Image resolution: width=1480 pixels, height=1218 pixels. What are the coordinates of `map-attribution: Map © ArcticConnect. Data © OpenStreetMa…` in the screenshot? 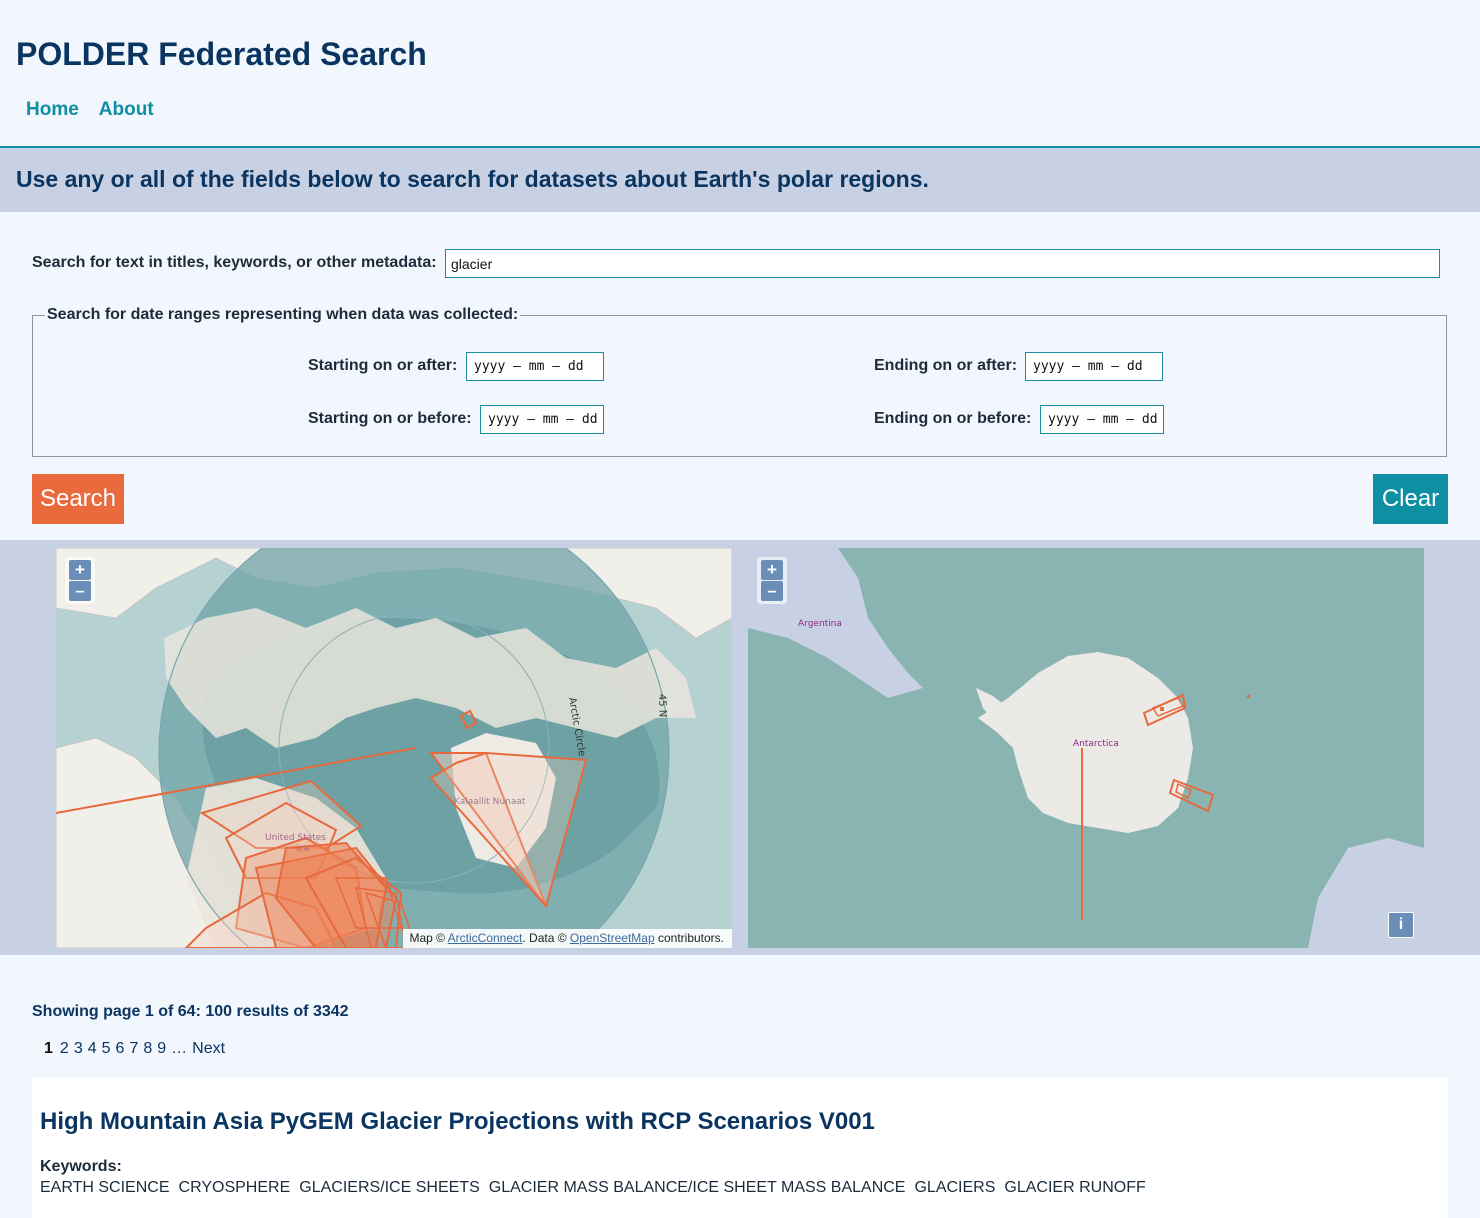 It's located at (567, 938).